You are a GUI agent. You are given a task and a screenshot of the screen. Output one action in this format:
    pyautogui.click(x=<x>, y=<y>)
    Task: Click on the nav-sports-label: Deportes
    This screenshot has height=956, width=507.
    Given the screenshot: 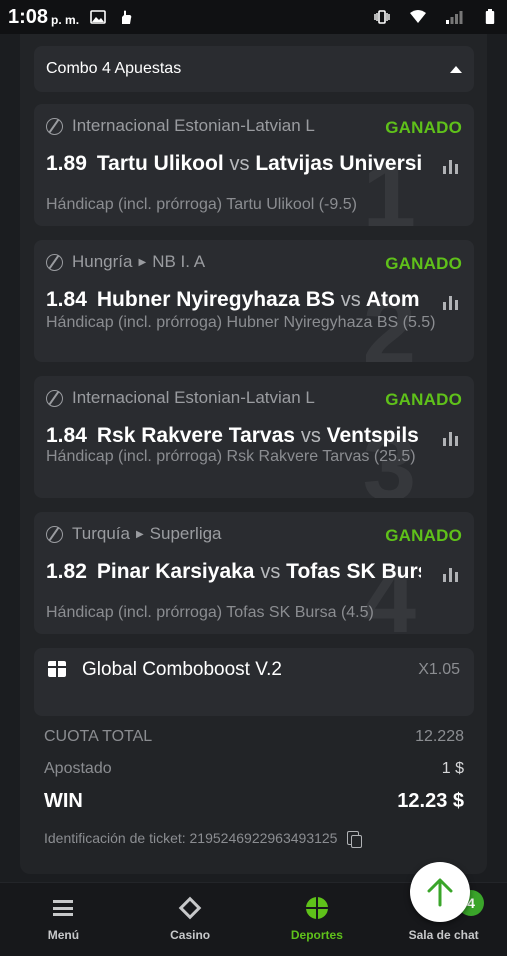 What is the action you would take?
    pyautogui.click(x=316, y=935)
    